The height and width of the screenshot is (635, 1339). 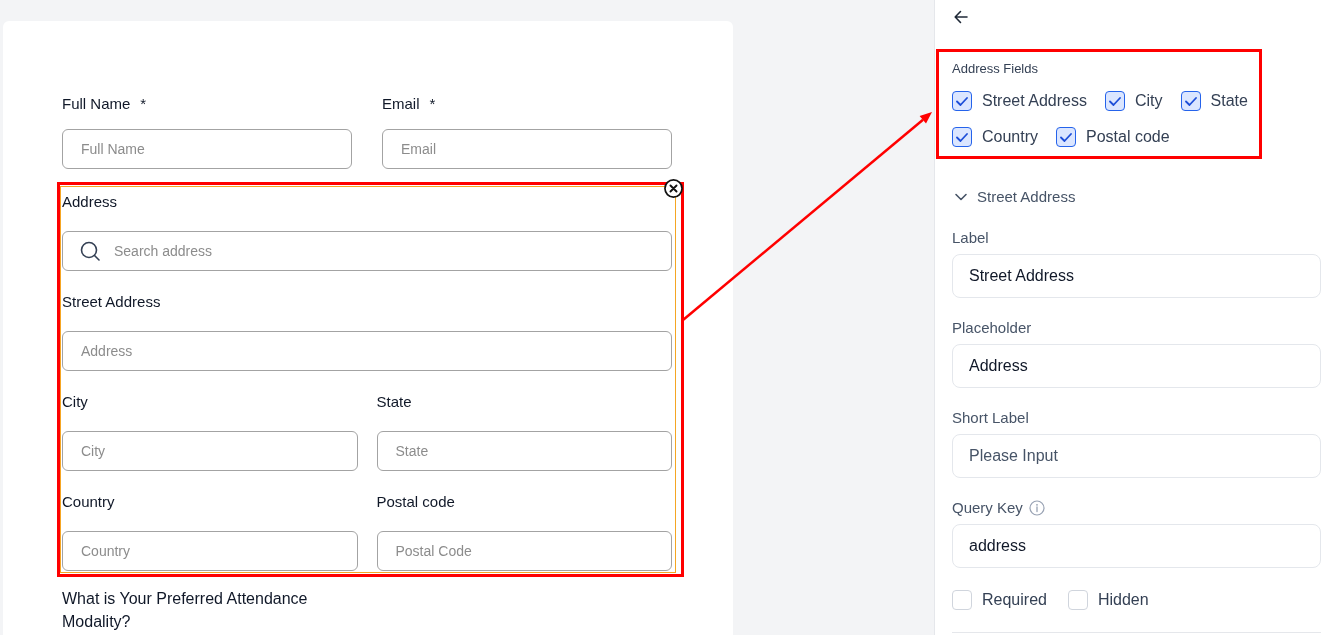 I want to click on input-field: Street Address, so click(x=1136, y=276).